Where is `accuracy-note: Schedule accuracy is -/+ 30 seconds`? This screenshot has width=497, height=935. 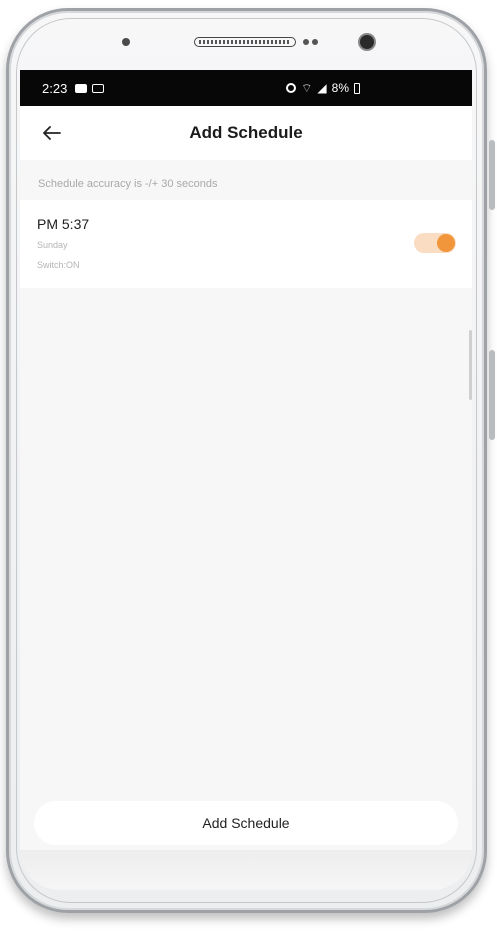 accuracy-note: Schedule accuracy is -/+ 30 seconds is located at coordinates (128, 184).